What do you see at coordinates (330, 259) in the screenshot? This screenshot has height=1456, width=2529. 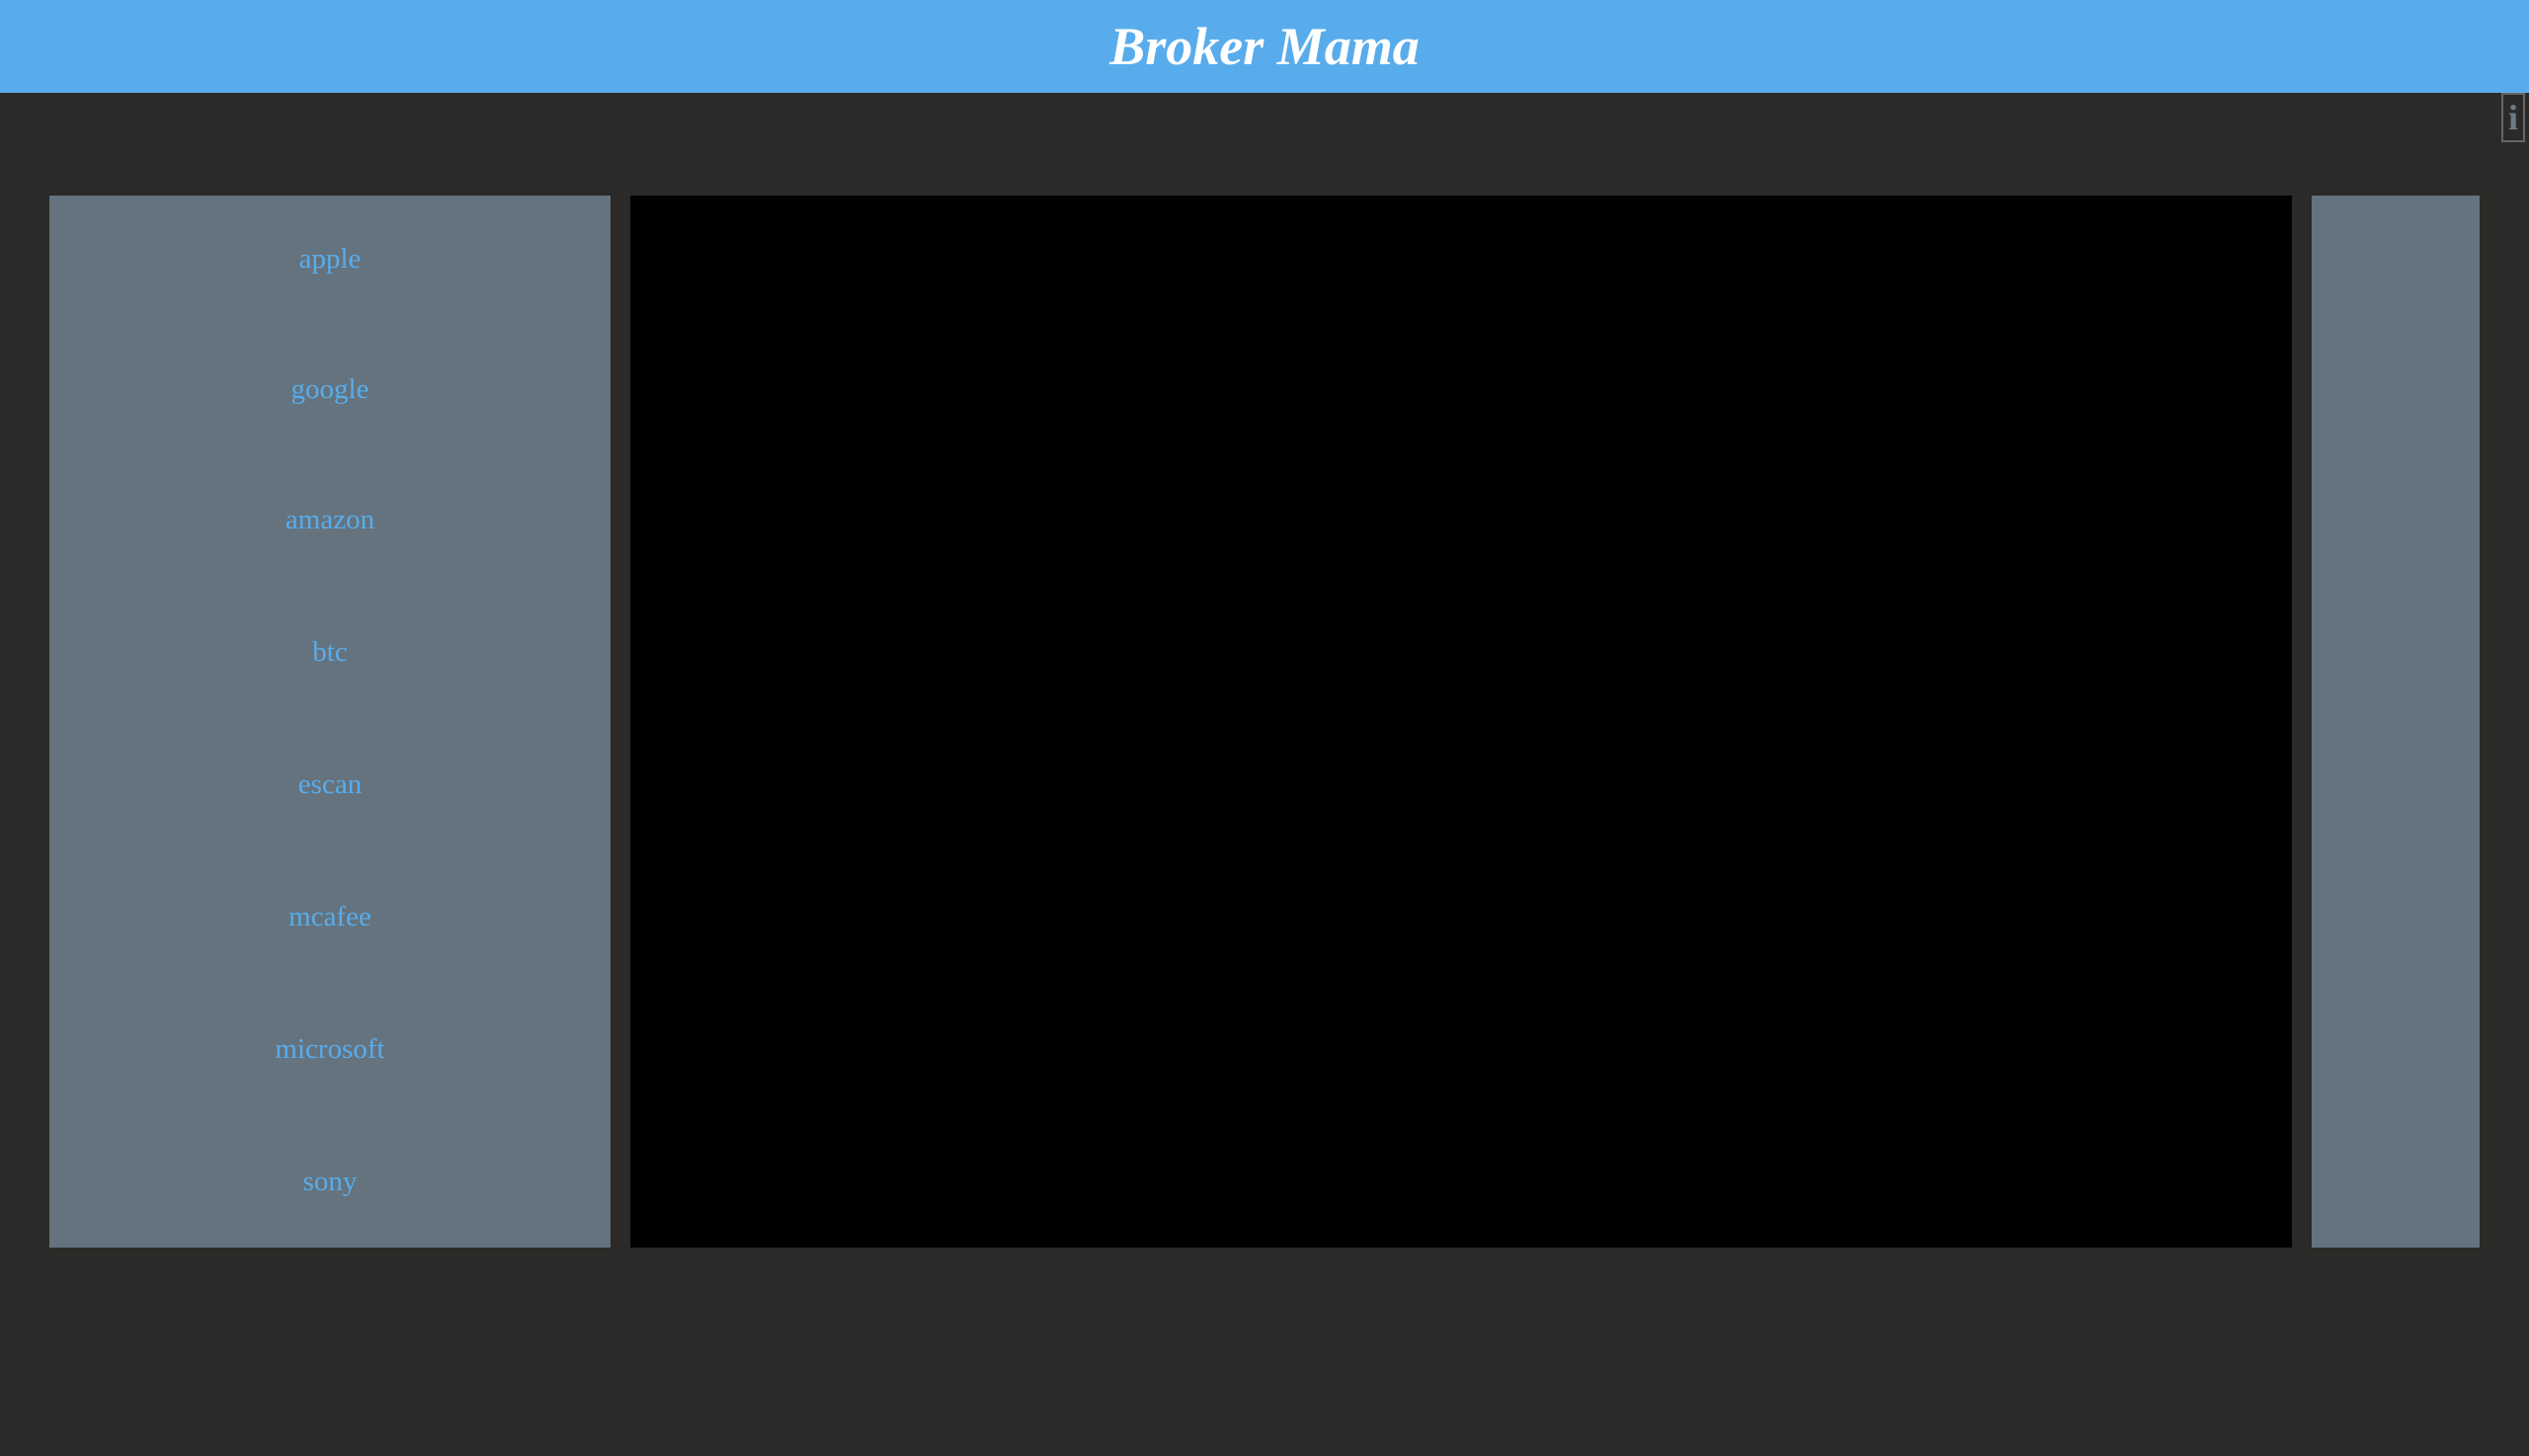 I see `sidebar-item-apple: apple` at bounding box center [330, 259].